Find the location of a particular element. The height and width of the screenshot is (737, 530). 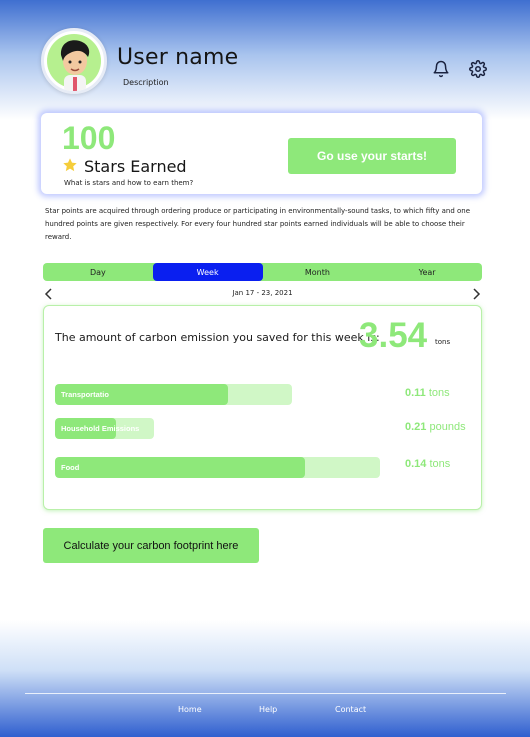

use-stars-button: Go use your starts! is located at coordinates (372, 156).